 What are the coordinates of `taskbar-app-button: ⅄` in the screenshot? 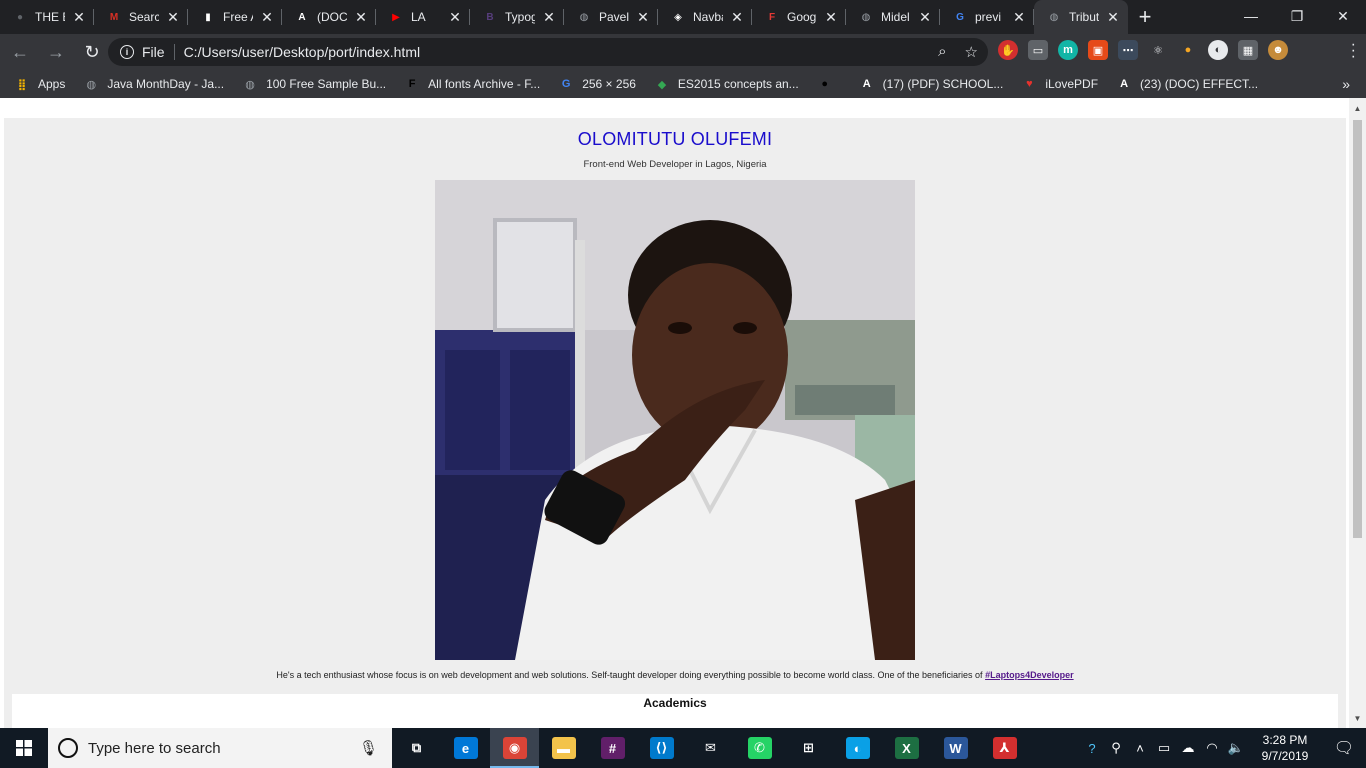 It's located at (1004, 748).